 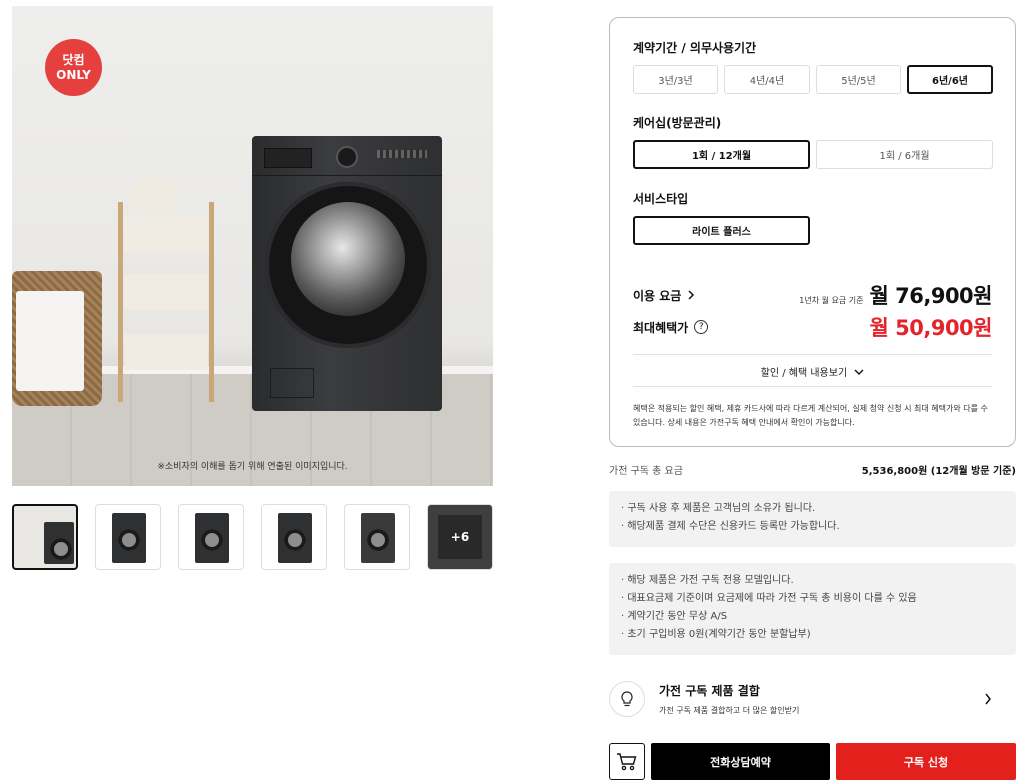 What do you see at coordinates (677, 123) in the screenshot?
I see `care-title: 케어십(방문관리)` at bounding box center [677, 123].